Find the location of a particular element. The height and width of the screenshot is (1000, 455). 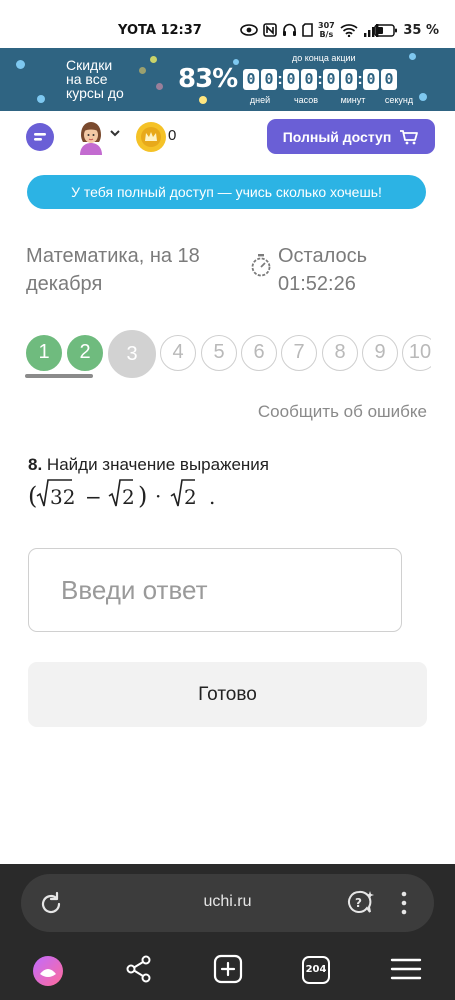

math-formula: ( 32 − 2 ) · 2 . is located at coordinates (121, 494).